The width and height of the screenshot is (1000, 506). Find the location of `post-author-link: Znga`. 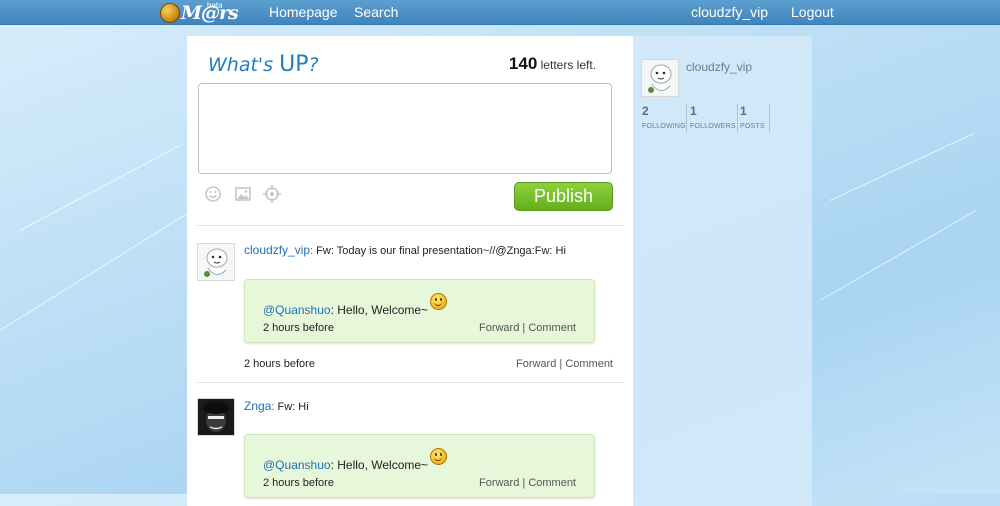

post-author-link: Znga is located at coordinates (257, 406).